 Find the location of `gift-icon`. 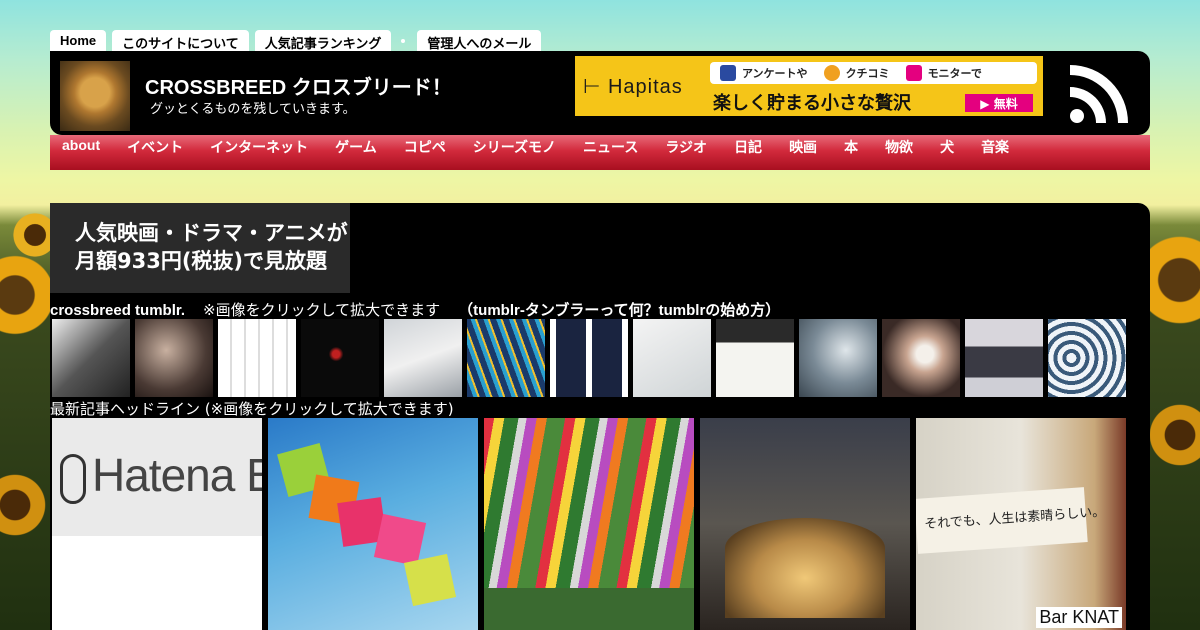

gift-icon is located at coordinates (913, 73).